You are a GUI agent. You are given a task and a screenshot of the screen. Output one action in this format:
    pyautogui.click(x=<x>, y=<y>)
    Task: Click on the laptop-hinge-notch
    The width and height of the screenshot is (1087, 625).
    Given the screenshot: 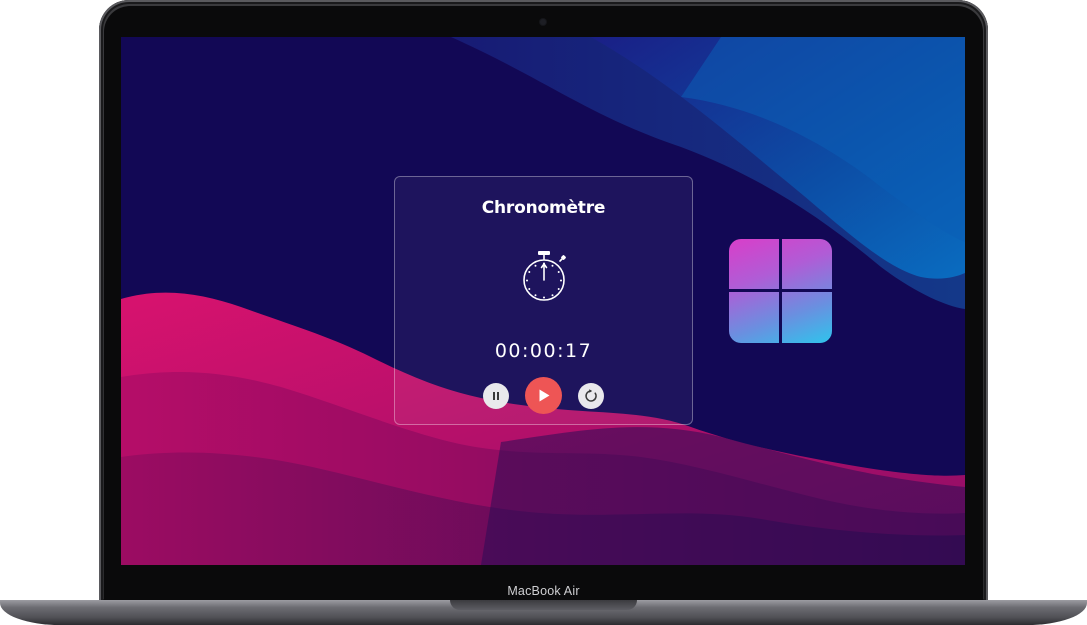 What is the action you would take?
    pyautogui.click(x=543, y=605)
    